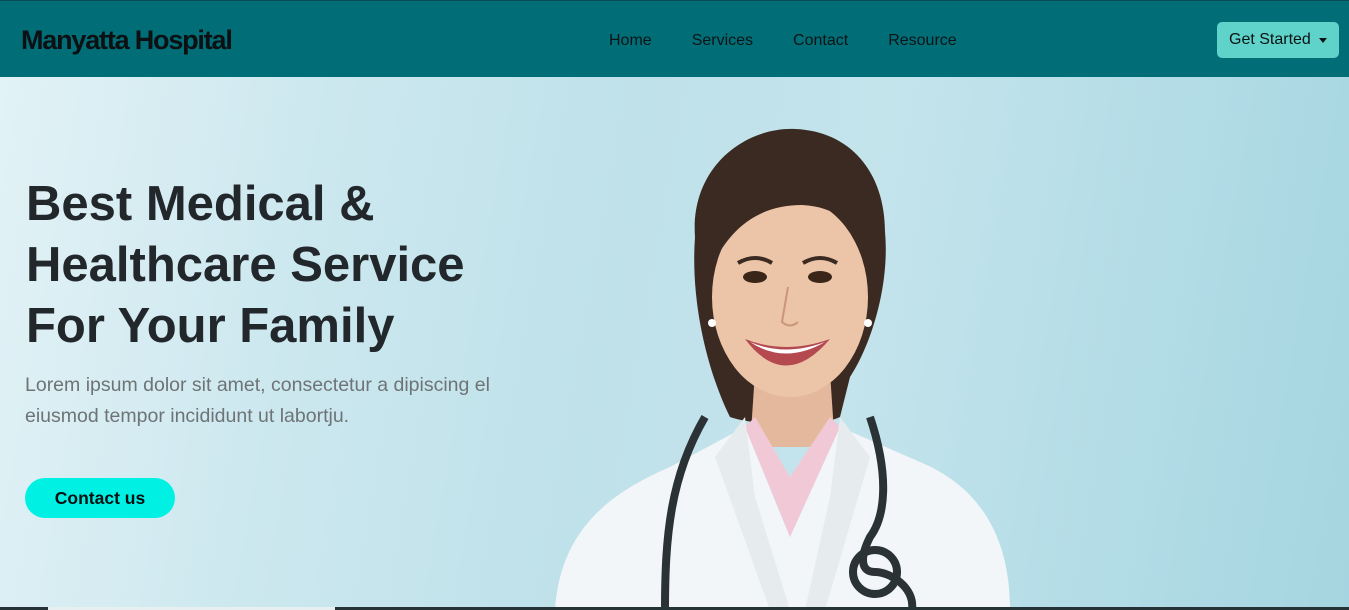 Image resolution: width=1349 pixels, height=610 pixels. I want to click on contact-us-button: Contact us, so click(100, 498).